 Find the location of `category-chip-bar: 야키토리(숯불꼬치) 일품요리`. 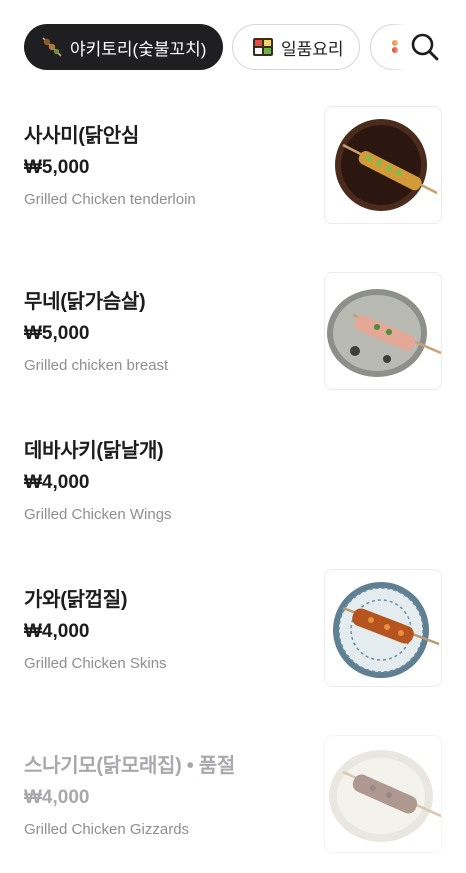

category-chip-bar: 야키토리(숯불꼬치) 일품요리 is located at coordinates (233, 48).